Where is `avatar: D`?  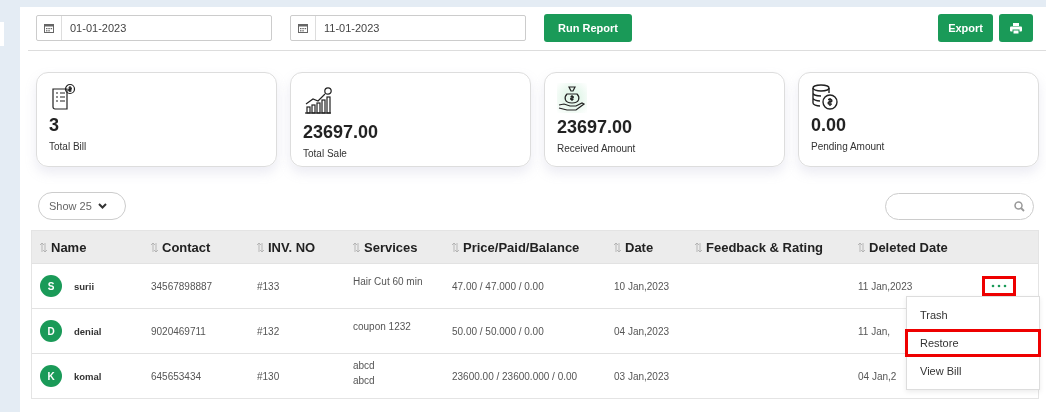
avatar: D is located at coordinates (51, 331).